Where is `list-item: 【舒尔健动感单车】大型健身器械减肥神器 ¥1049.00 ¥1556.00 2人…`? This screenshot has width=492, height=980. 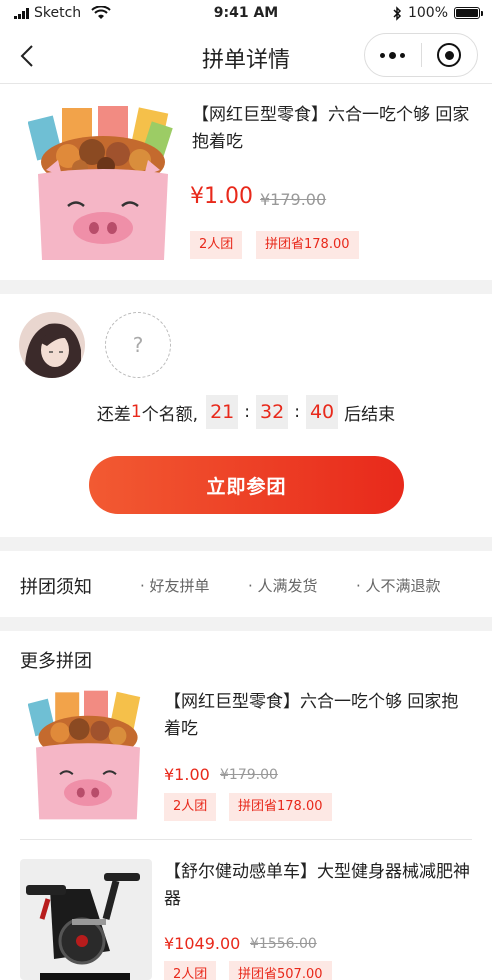
list-item: 【舒尔健动感单车】大型健身器械减肥神器 ¥1049.00 ¥1556.00 2人… is located at coordinates (246, 914).